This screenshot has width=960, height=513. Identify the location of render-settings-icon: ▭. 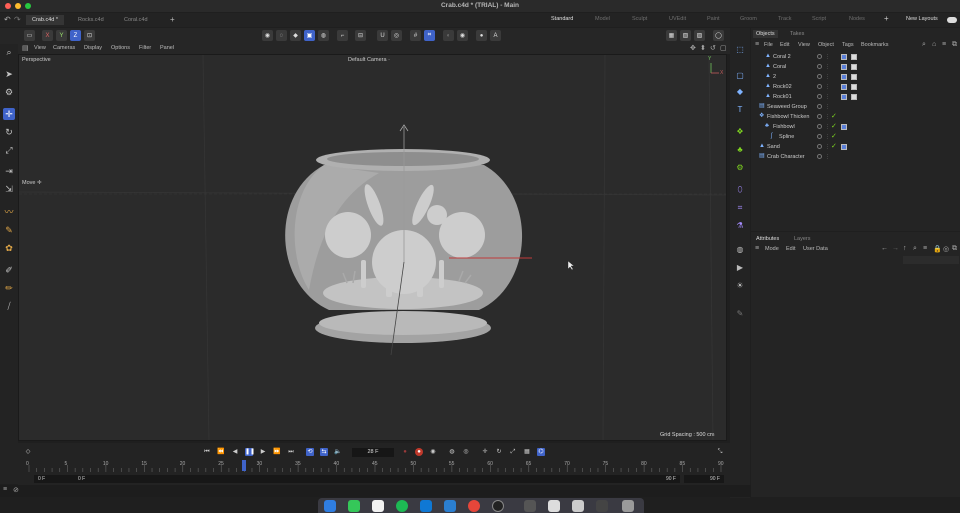
(29, 35).